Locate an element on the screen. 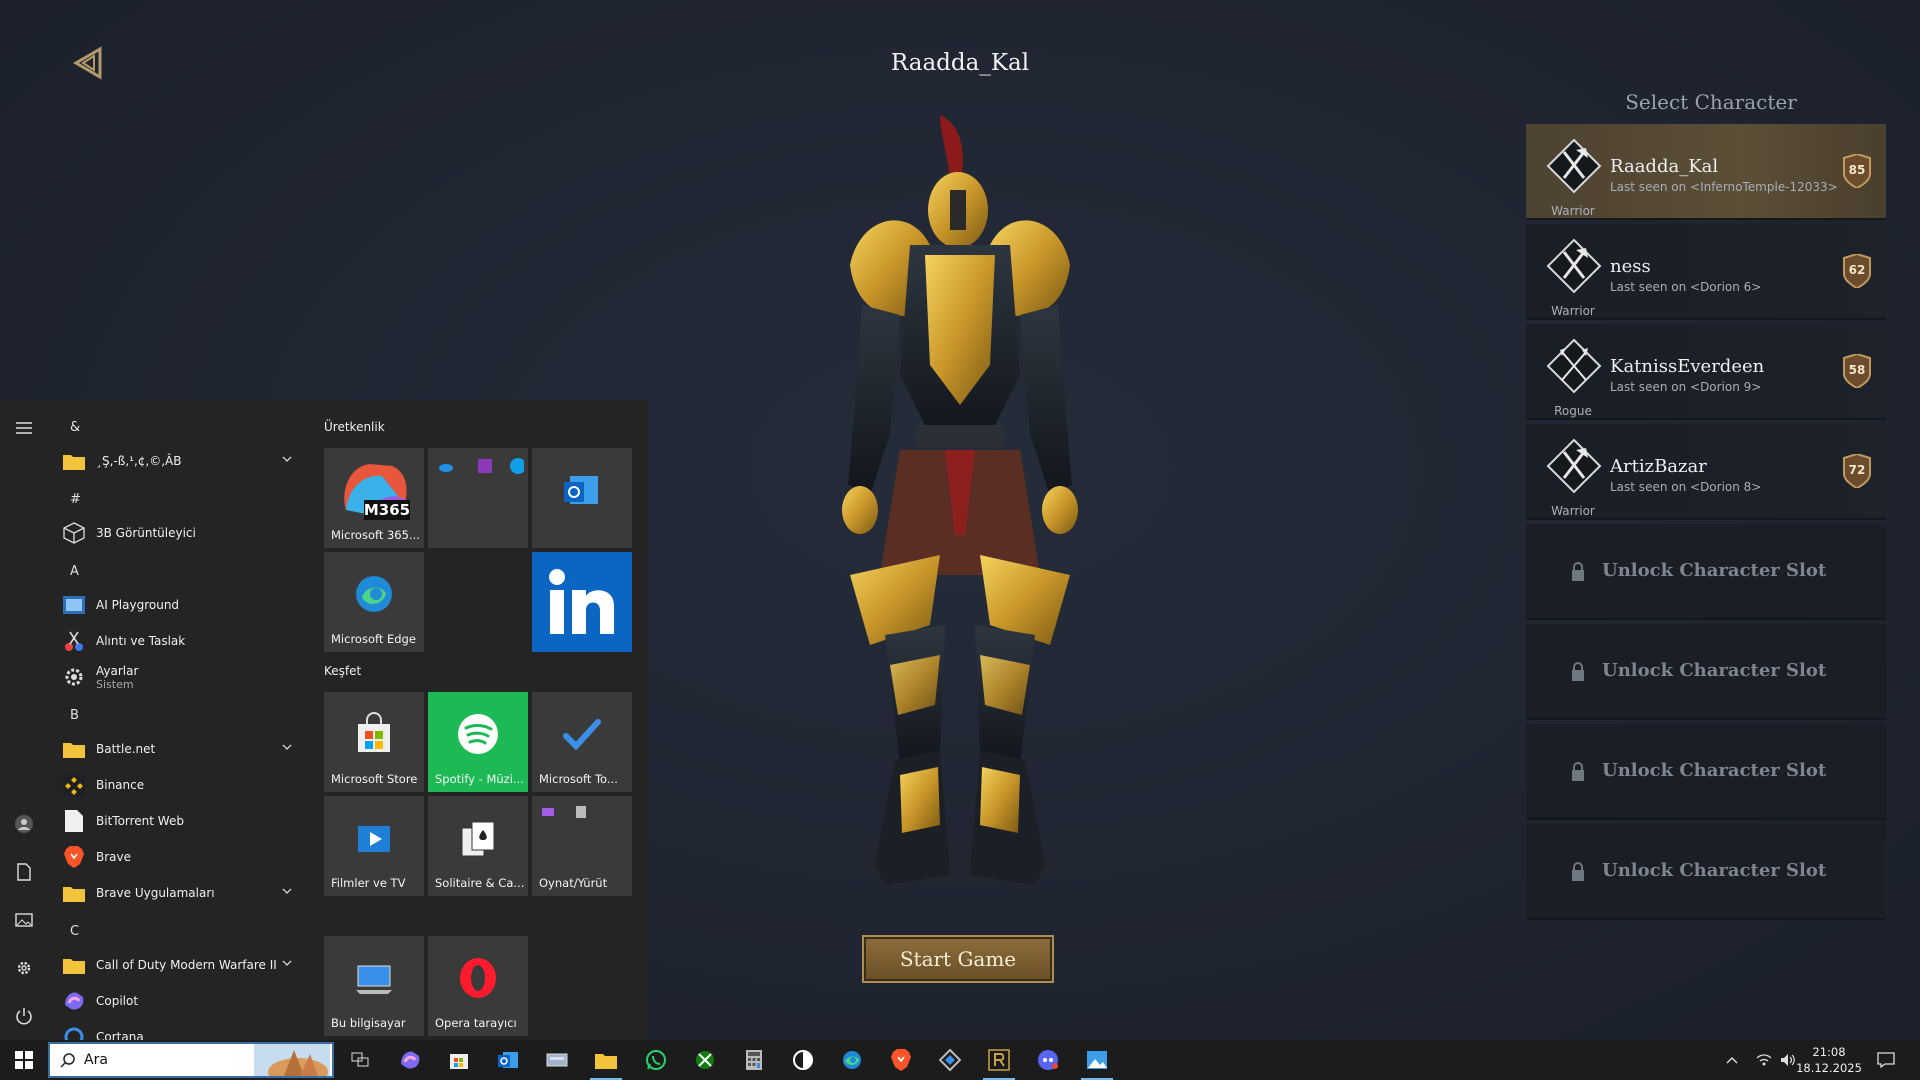 The width and height of the screenshot is (1920, 1080). hamburger-menu-icon is located at coordinates (24, 428).